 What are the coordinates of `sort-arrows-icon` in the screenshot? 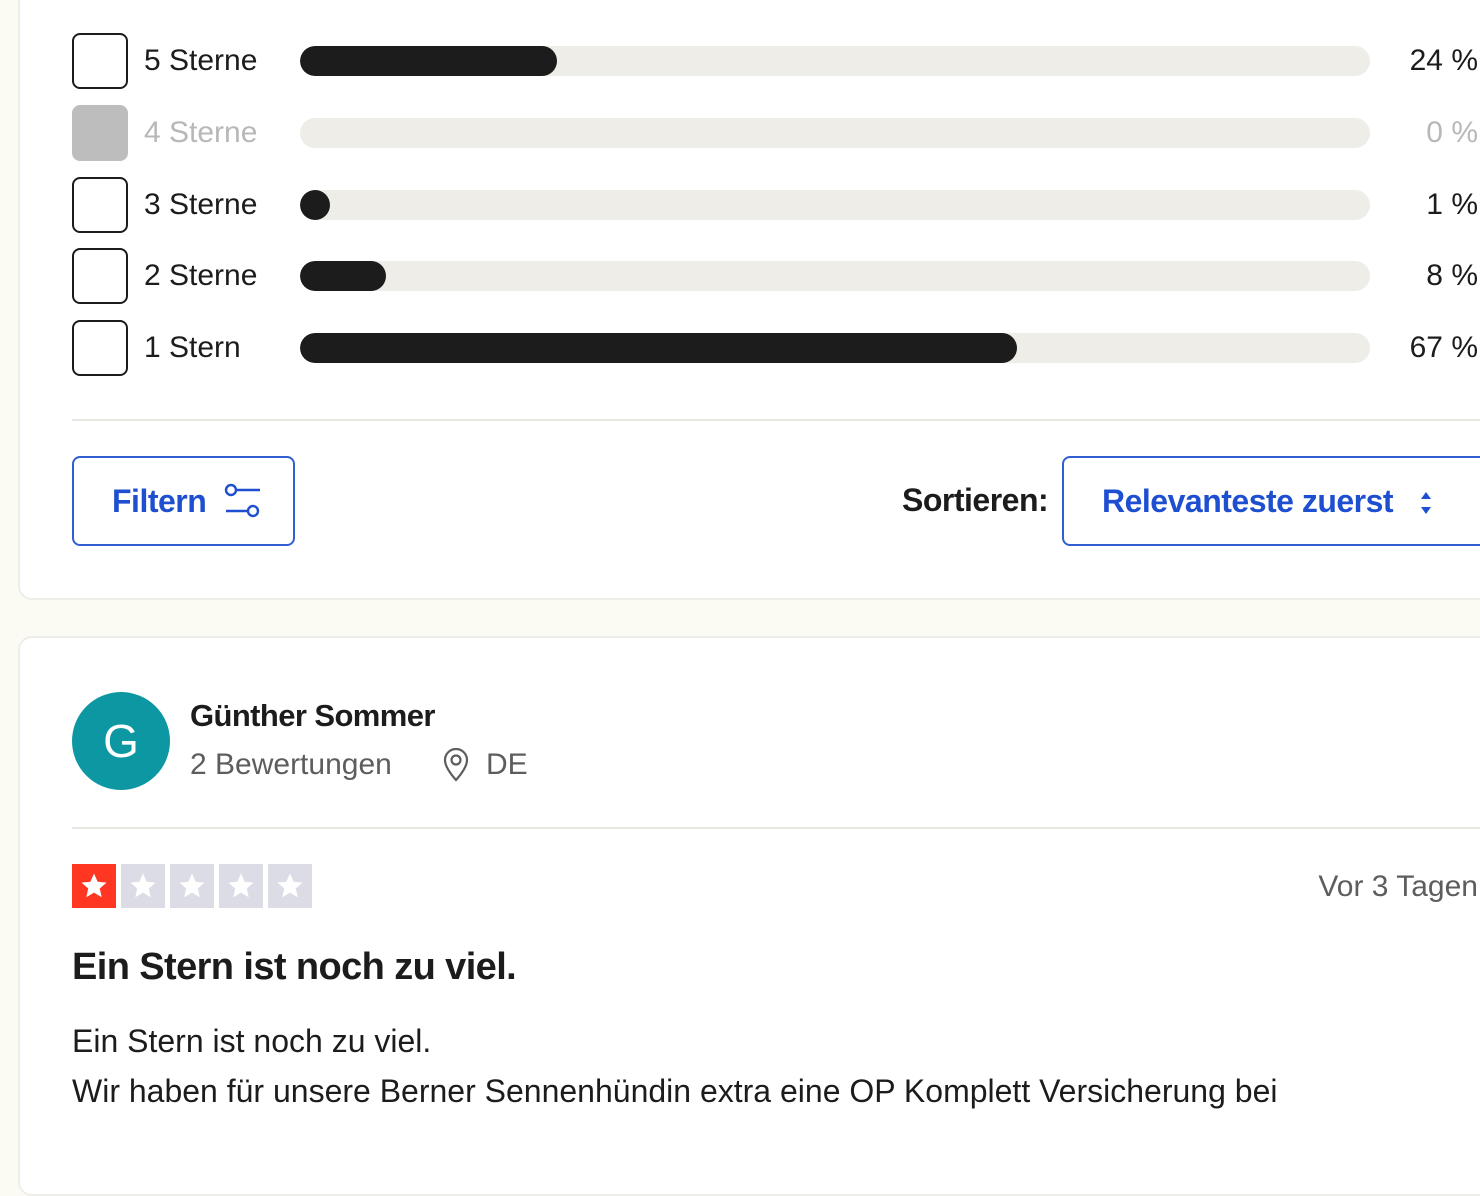 It's located at (1426, 503).